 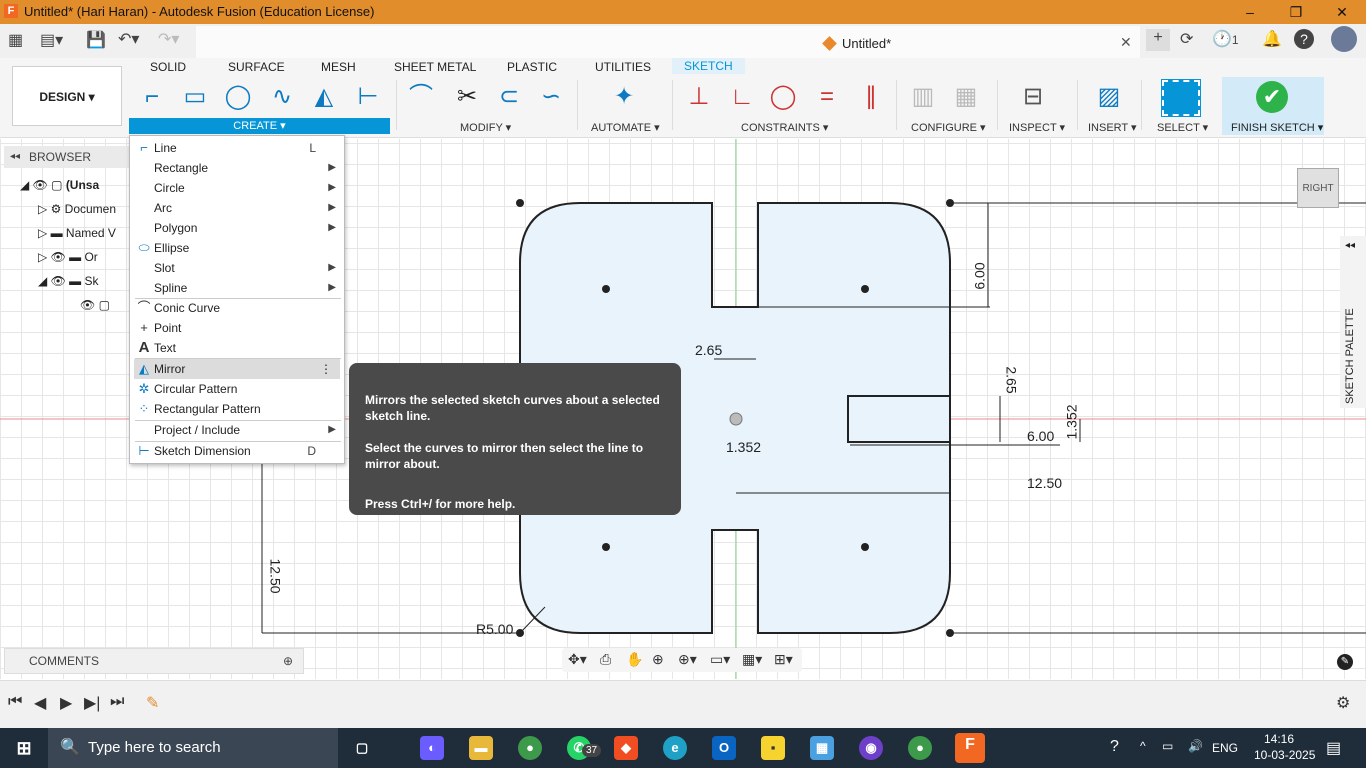 I want to click on save-icon: 💾, so click(x=96, y=40).